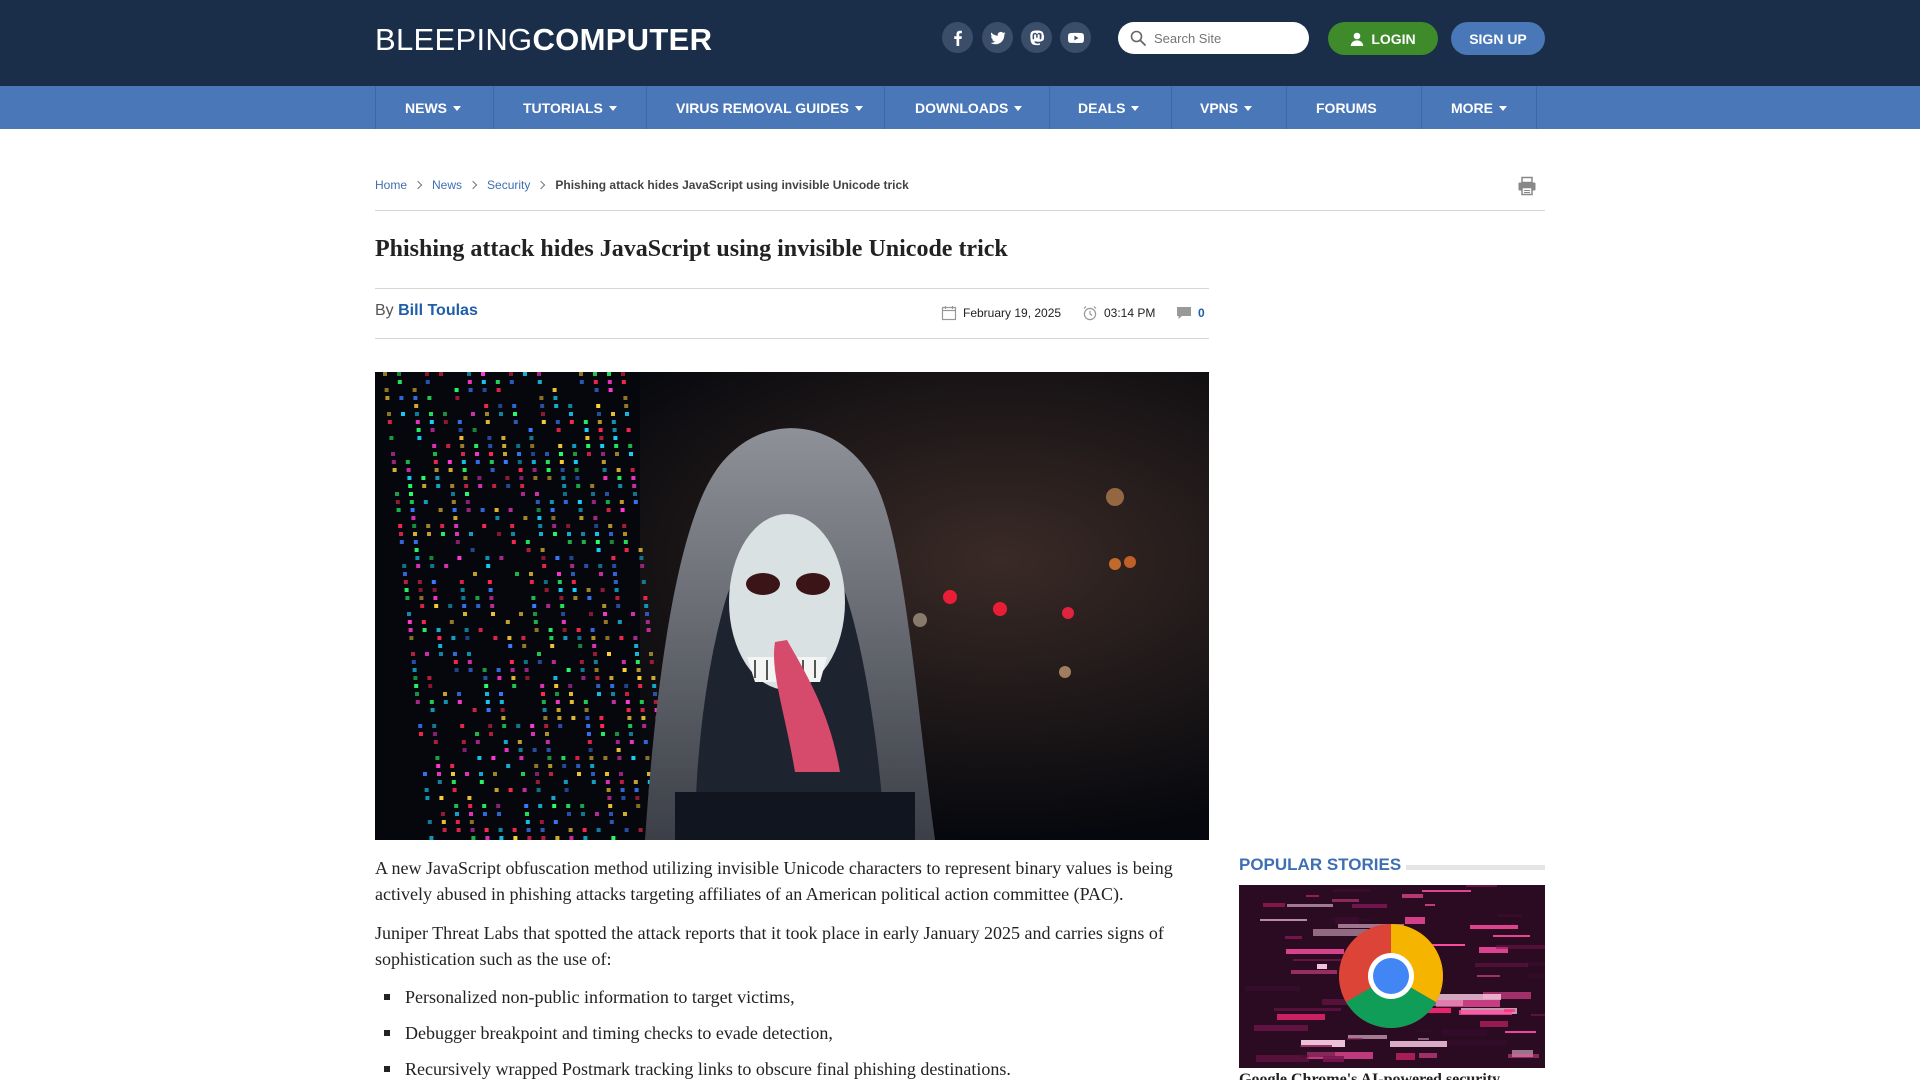 The height and width of the screenshot is (1080, 1920). What do you see at coordinates (1138, 38) in the screenshot?
I see `search-icon` at bounding box center [1138, 38].